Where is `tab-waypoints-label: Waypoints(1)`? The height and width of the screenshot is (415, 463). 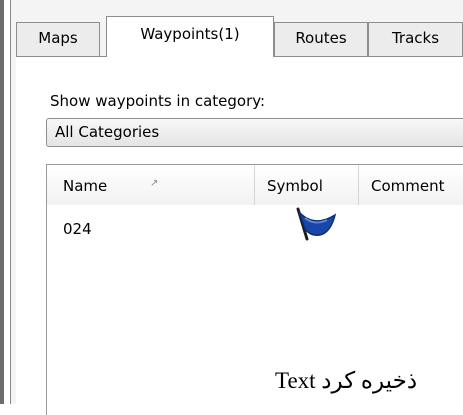
tab-waypoints-label: Waypoints(1) is located at coordinates (190, 34).